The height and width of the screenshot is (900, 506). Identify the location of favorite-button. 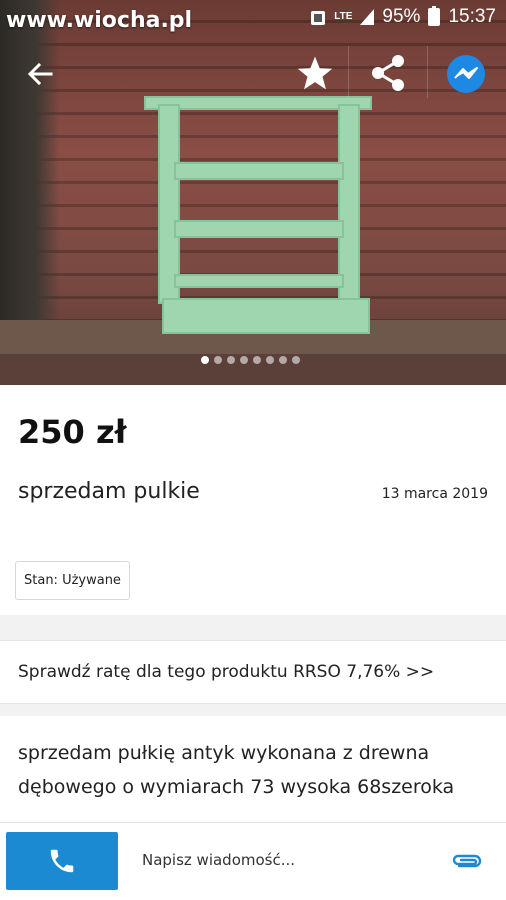
(315, 73).